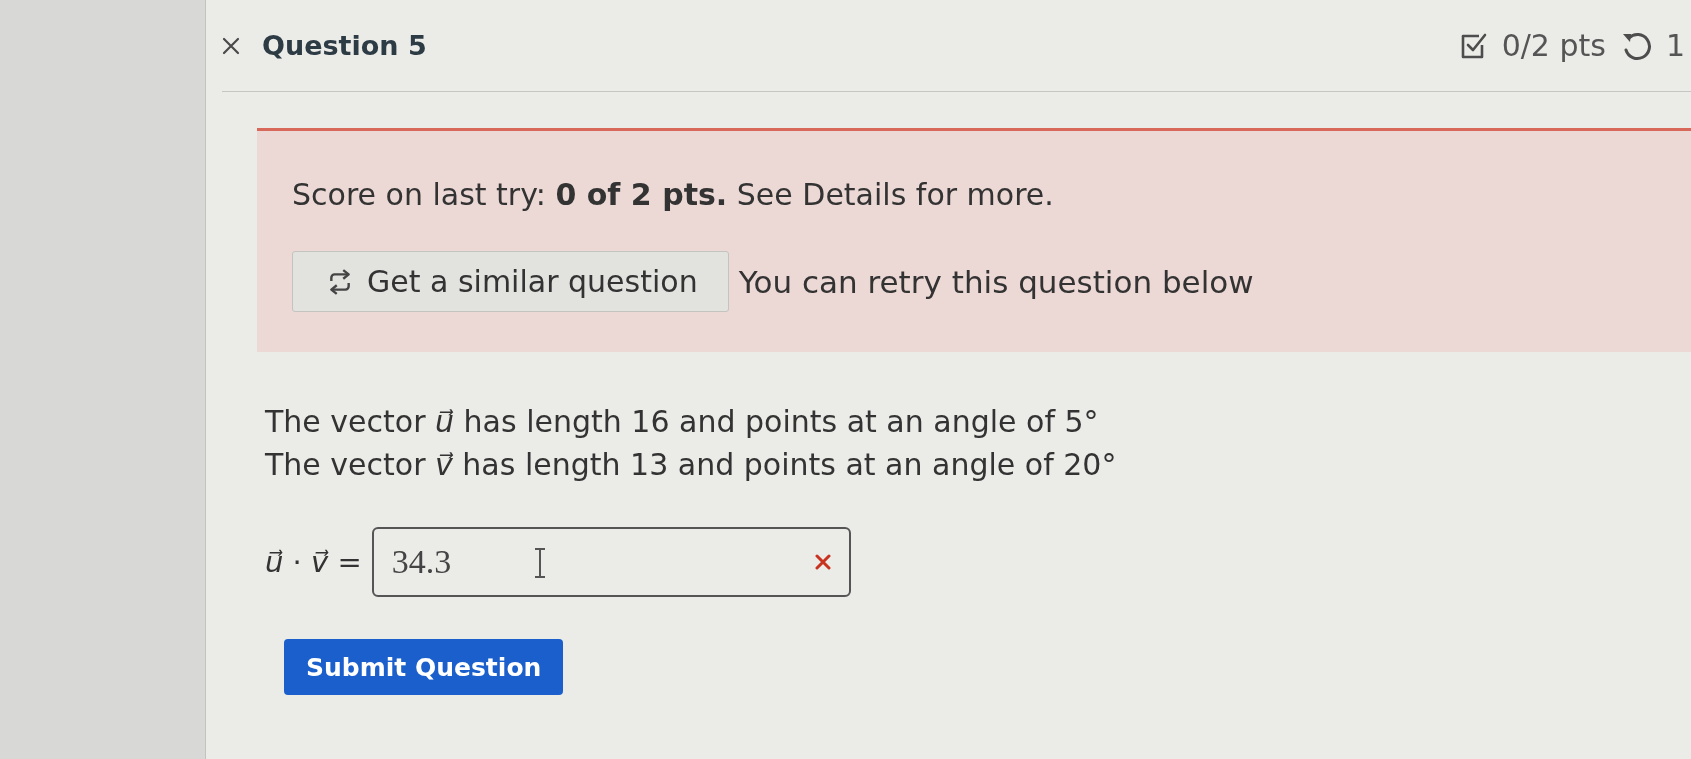 The width and height of the screenshot is (1691, 759). What do you see at coordinates (691, 465) in the screenshot?
I see `question-text: The vector v⃗ has length 13 and points at an angle of 20°` at bounding box center [691, 465].